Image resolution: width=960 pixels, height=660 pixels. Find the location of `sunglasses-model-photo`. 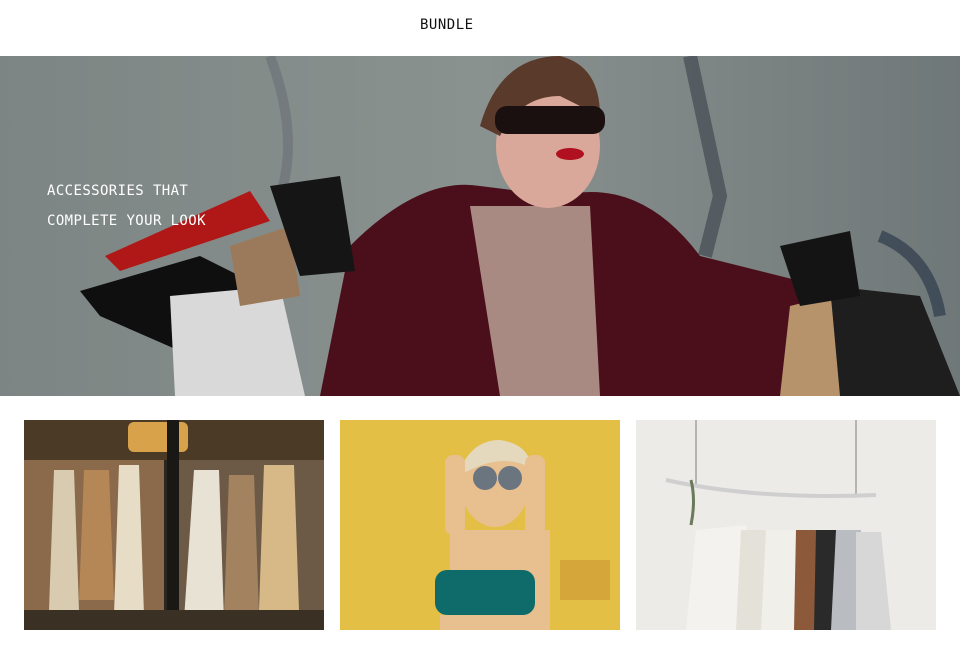

sunglasses-model-photo is located at coordinates (480, 525).